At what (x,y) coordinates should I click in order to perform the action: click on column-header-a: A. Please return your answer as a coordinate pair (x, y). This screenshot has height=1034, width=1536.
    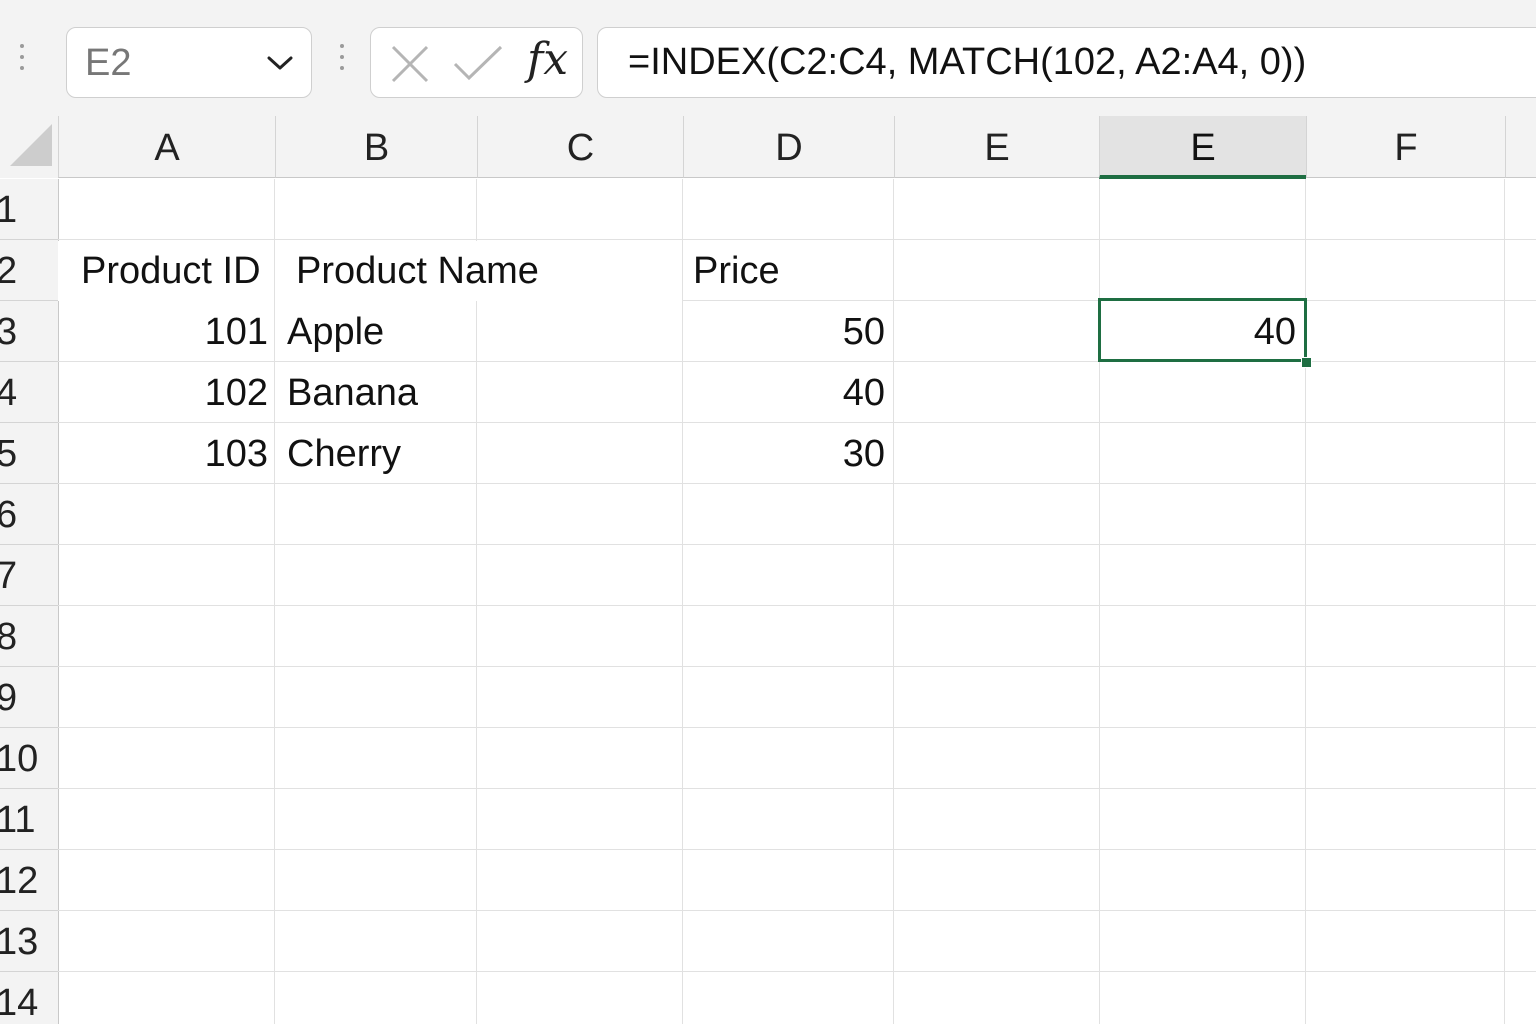
    Looking at the image, I should click on (166, 147).